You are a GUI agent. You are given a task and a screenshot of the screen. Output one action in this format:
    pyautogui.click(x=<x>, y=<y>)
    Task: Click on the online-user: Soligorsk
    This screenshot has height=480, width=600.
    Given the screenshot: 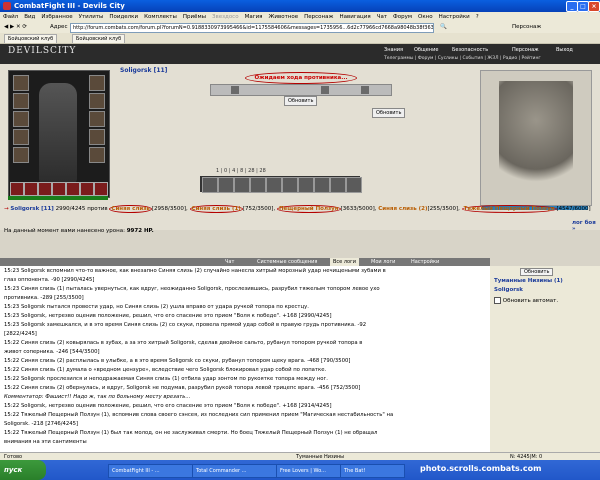 What is the action you would take?
    pyautogui.click(x=508, y=290)
    